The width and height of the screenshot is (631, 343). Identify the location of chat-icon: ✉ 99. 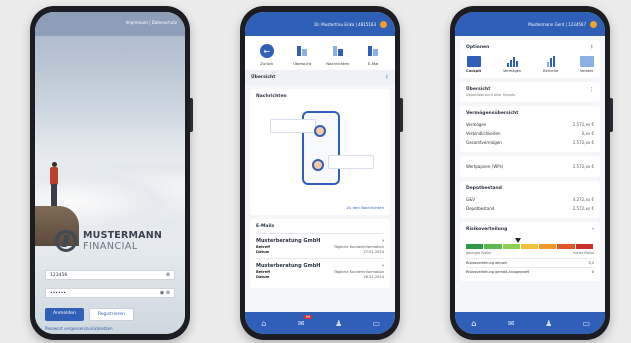
(303, 321).